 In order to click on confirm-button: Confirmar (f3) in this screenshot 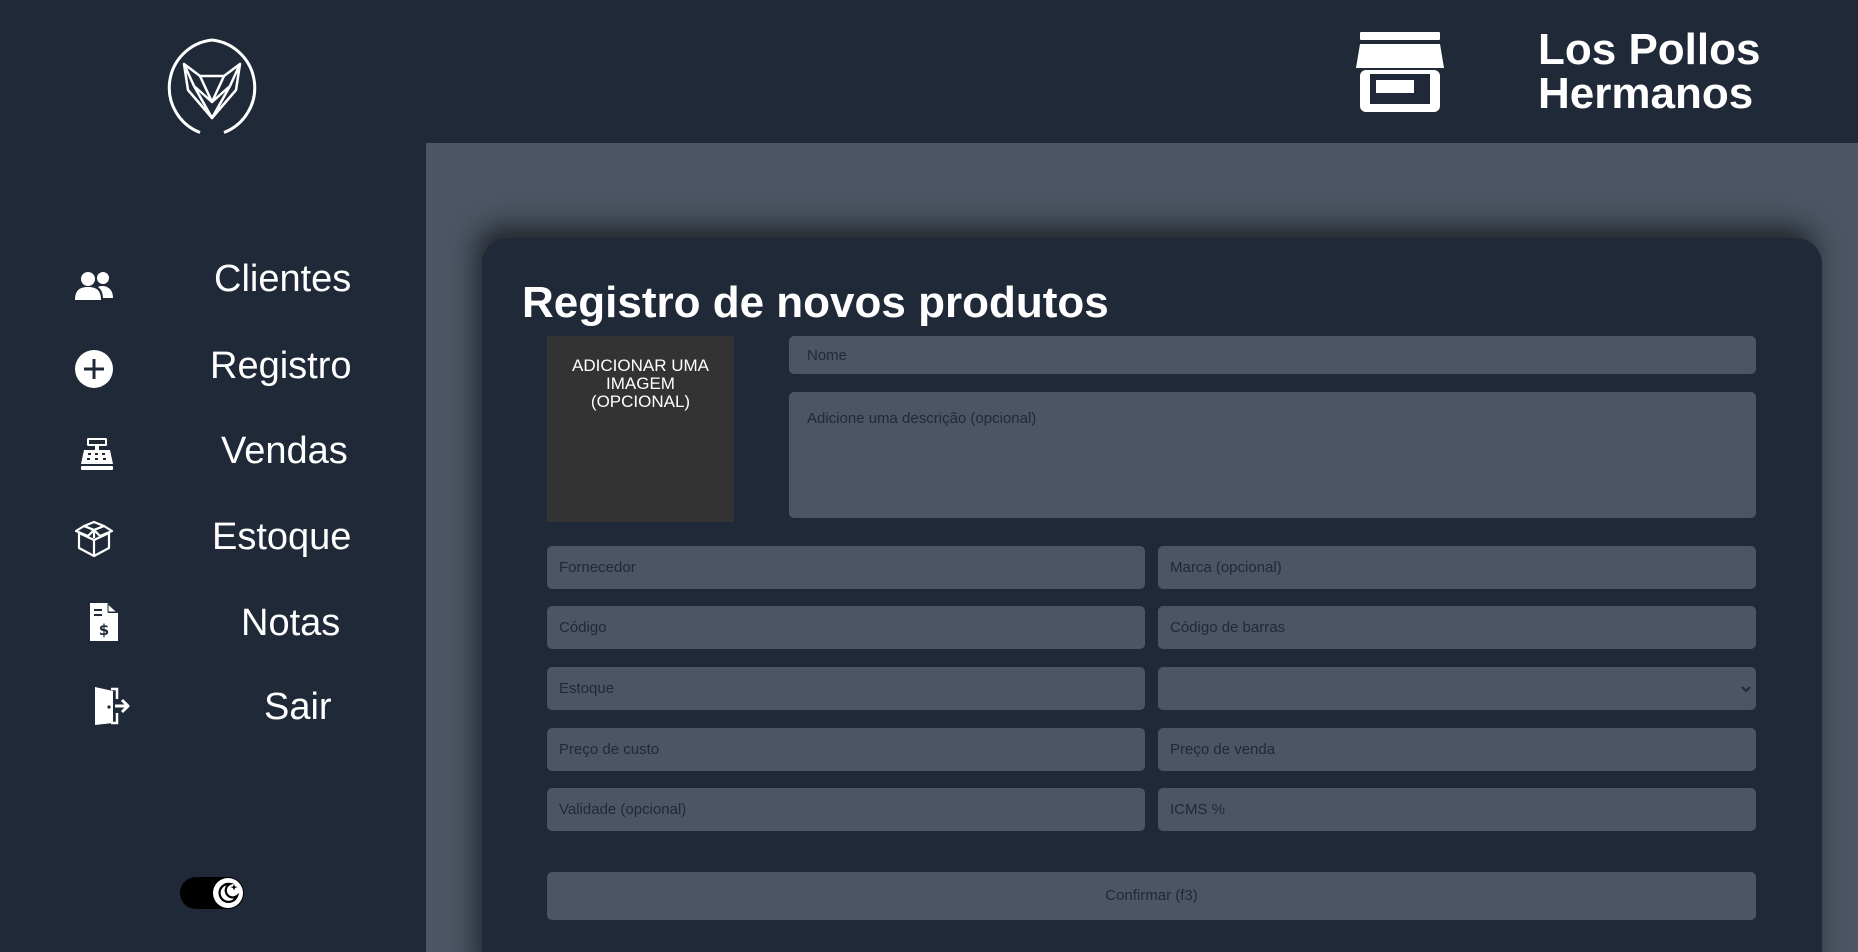, I will do `click(1151, 896)`.